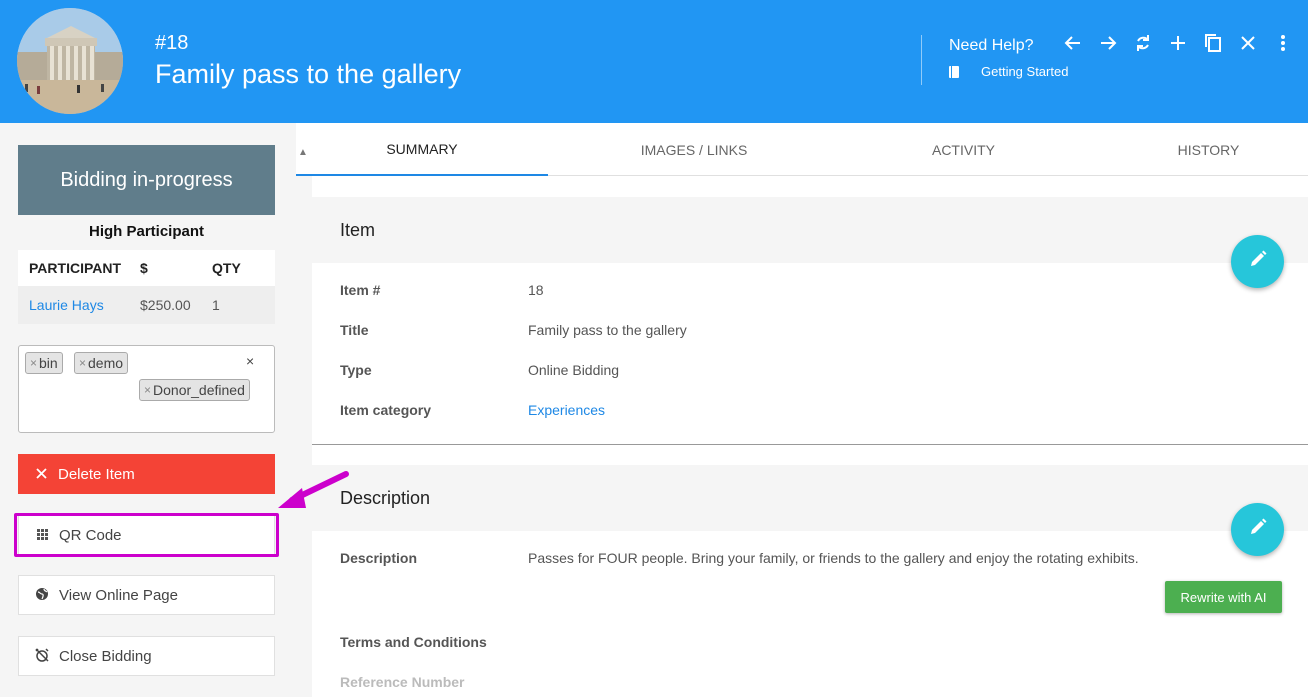  I want to click on plus-icon, so click(1178, 43).